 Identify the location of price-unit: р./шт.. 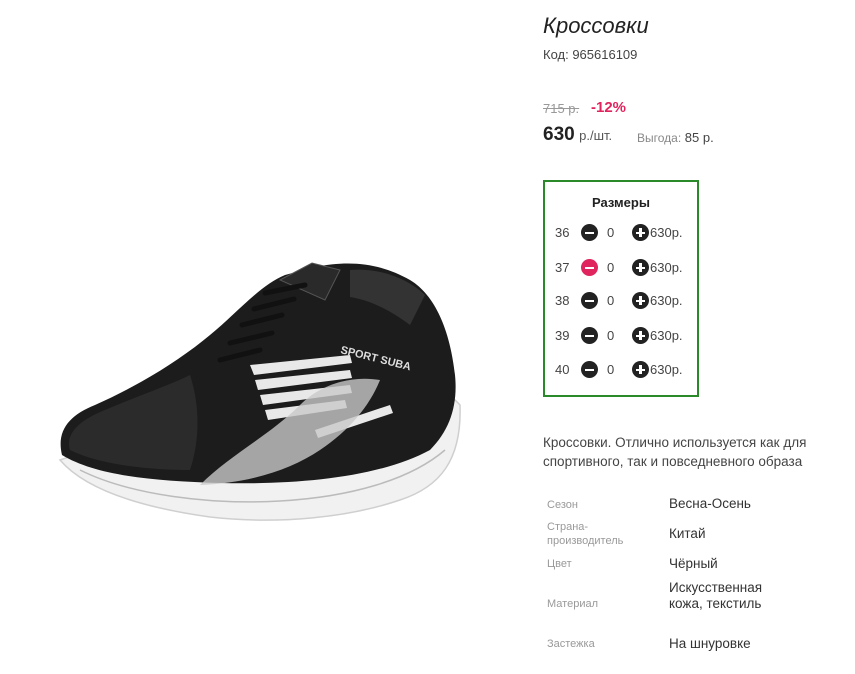
(596, 135).